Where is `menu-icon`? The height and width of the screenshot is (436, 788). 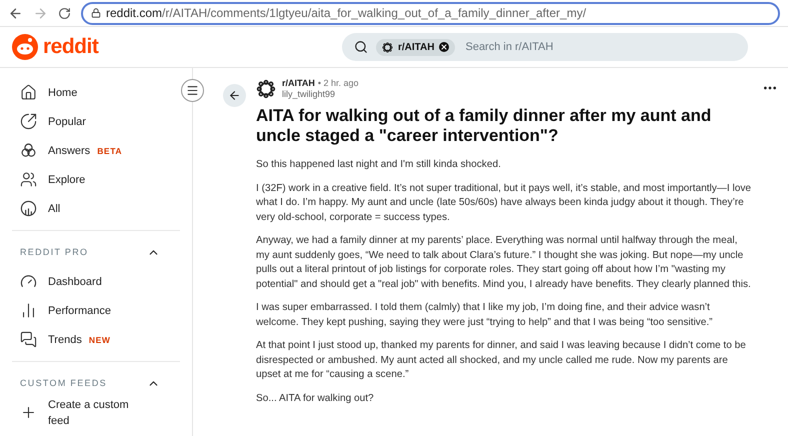 menu-icon is located at coordinates (192, 90).